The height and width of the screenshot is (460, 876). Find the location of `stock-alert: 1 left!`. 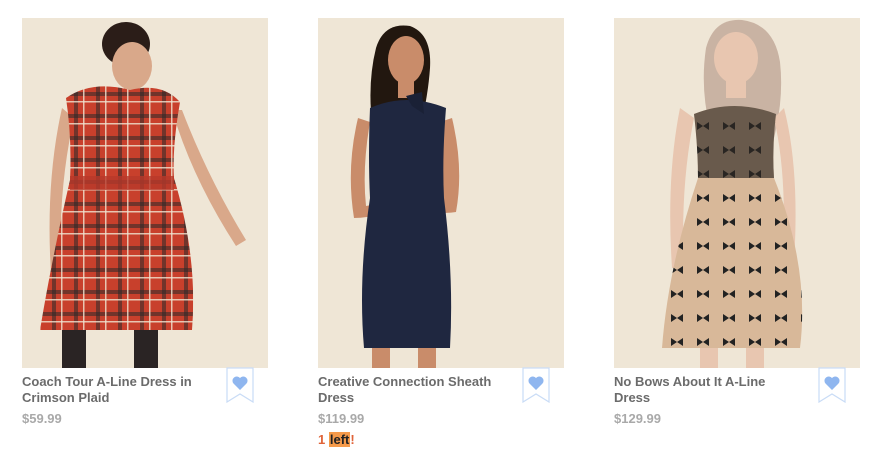

stock-alert: 1 left! is located at coordinates (441, 439).